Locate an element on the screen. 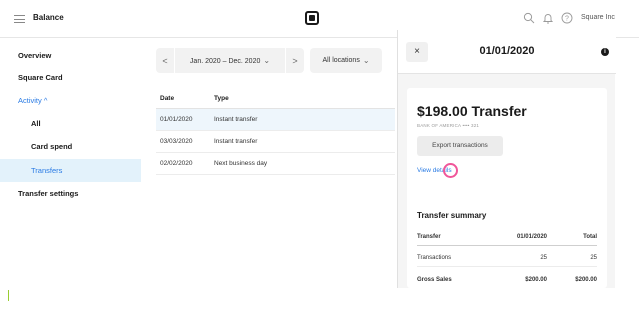 The width and height of the screenshot is (639, 323). row-date: 01/01/2020 is located at coordinates (176, 119).